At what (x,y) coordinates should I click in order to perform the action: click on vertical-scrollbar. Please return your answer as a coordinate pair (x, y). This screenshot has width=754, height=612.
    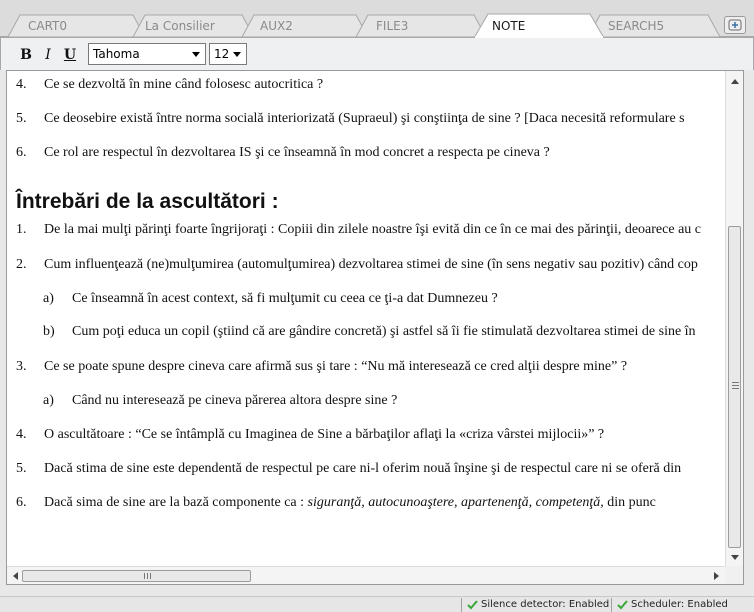
    Looking at the image, I should click on (734, 319).